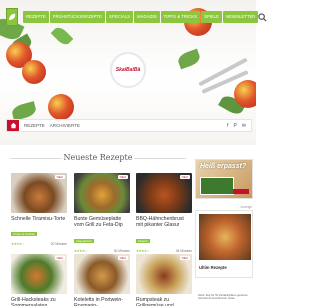  Describe the element at coordinates (84, 240) in the screenshot. I see `recipe-category: Vegetarisch` at that location.